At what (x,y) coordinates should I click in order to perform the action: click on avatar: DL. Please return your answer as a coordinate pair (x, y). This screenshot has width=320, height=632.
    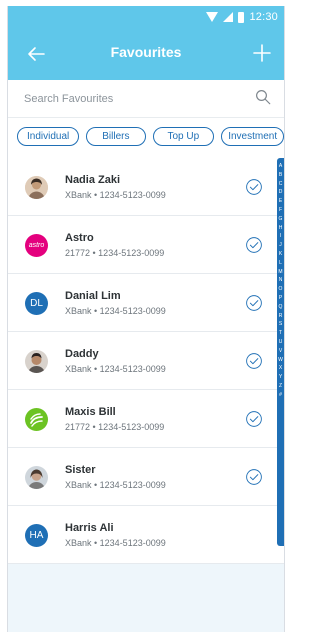
    Looking at the image, I should click on (36, 303).